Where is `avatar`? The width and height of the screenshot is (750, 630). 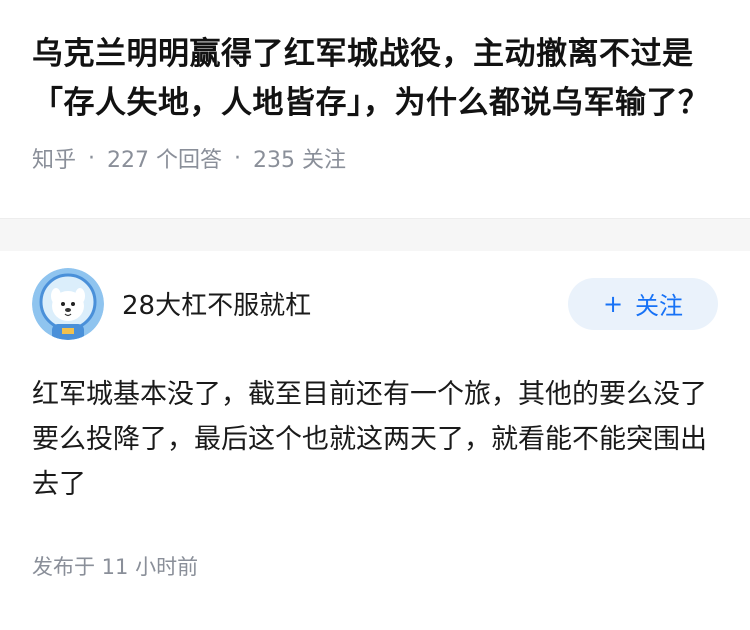
avatar is located at coordinates (68, 303).